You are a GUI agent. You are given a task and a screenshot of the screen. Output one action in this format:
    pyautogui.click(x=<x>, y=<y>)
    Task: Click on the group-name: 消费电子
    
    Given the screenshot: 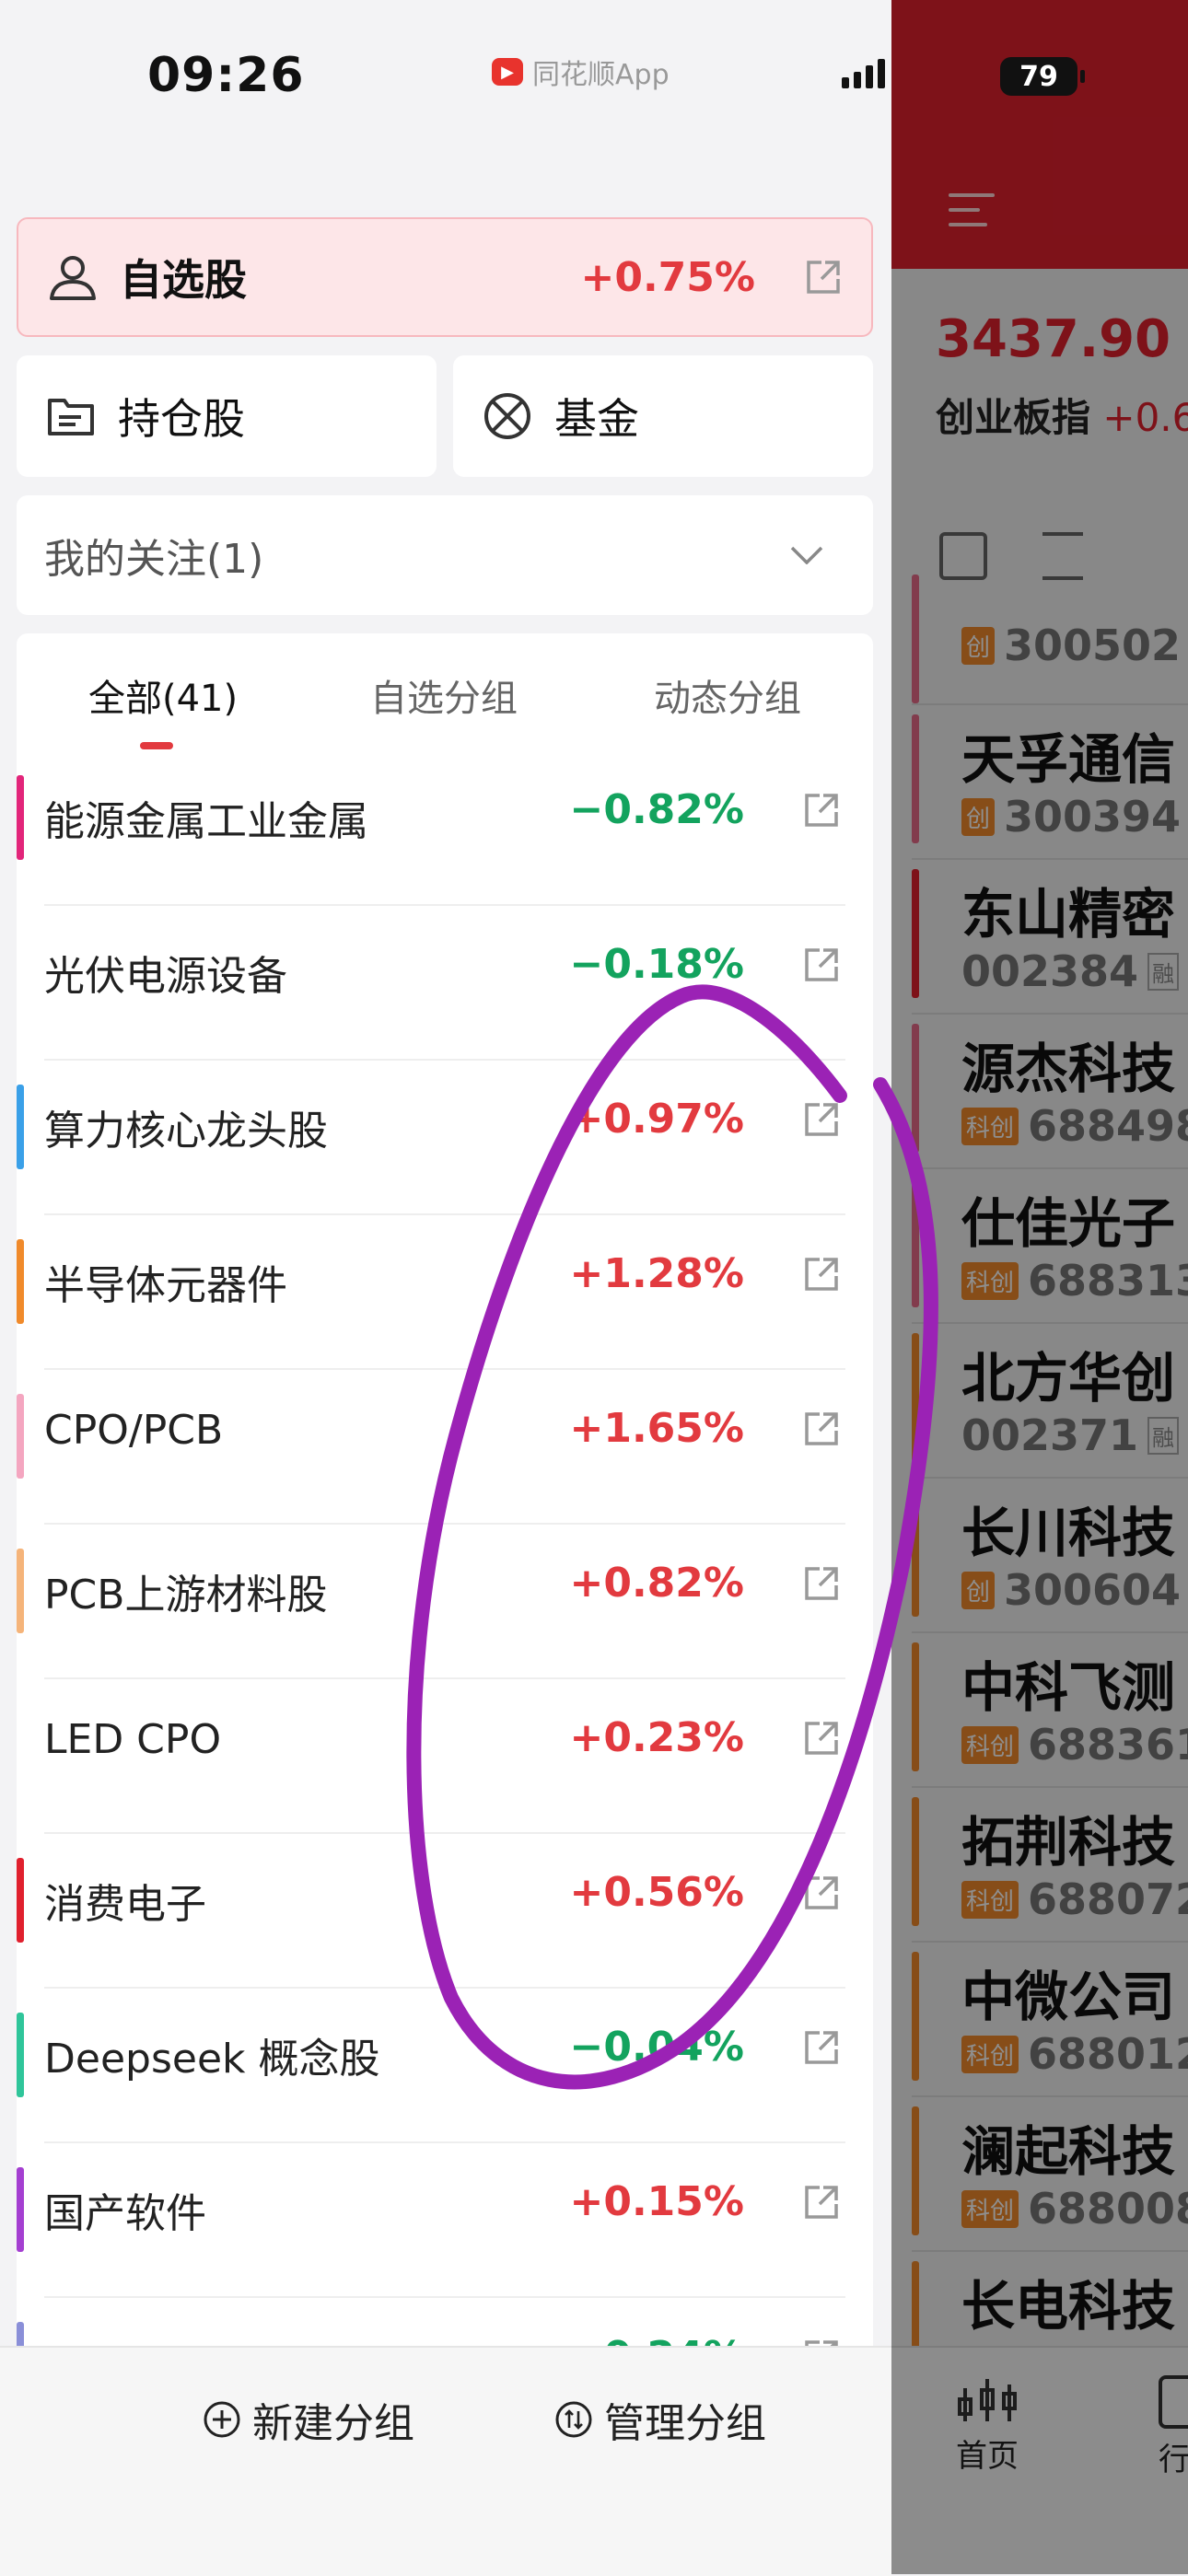 What is the action you would take?
    pyautogui.click(x=125, y=1904)
    